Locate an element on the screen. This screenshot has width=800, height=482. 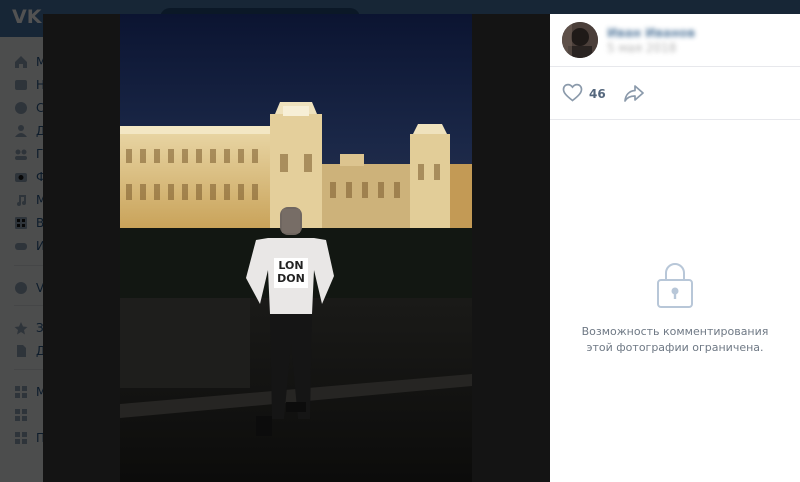
share-button is located at coordinates (634, 94).